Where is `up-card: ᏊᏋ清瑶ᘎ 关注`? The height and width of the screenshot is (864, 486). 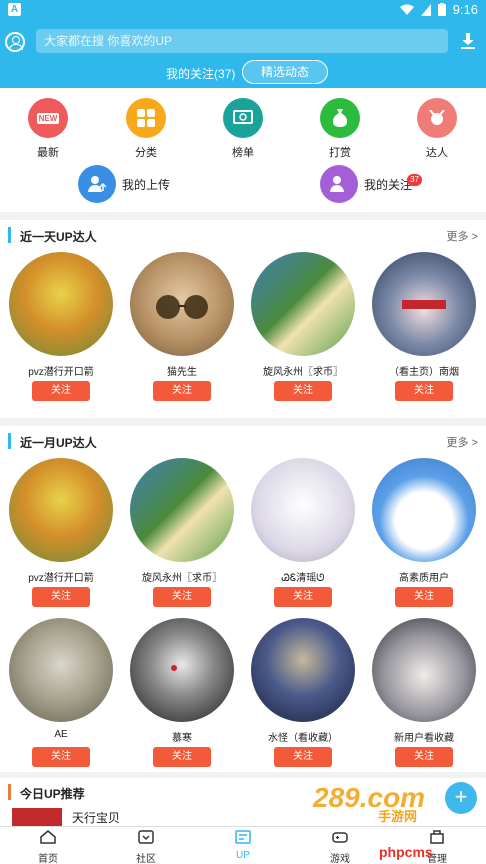
up-card: ᏊᏋ清瑶ᘎ 关注 is located at coordinates (303, 532).